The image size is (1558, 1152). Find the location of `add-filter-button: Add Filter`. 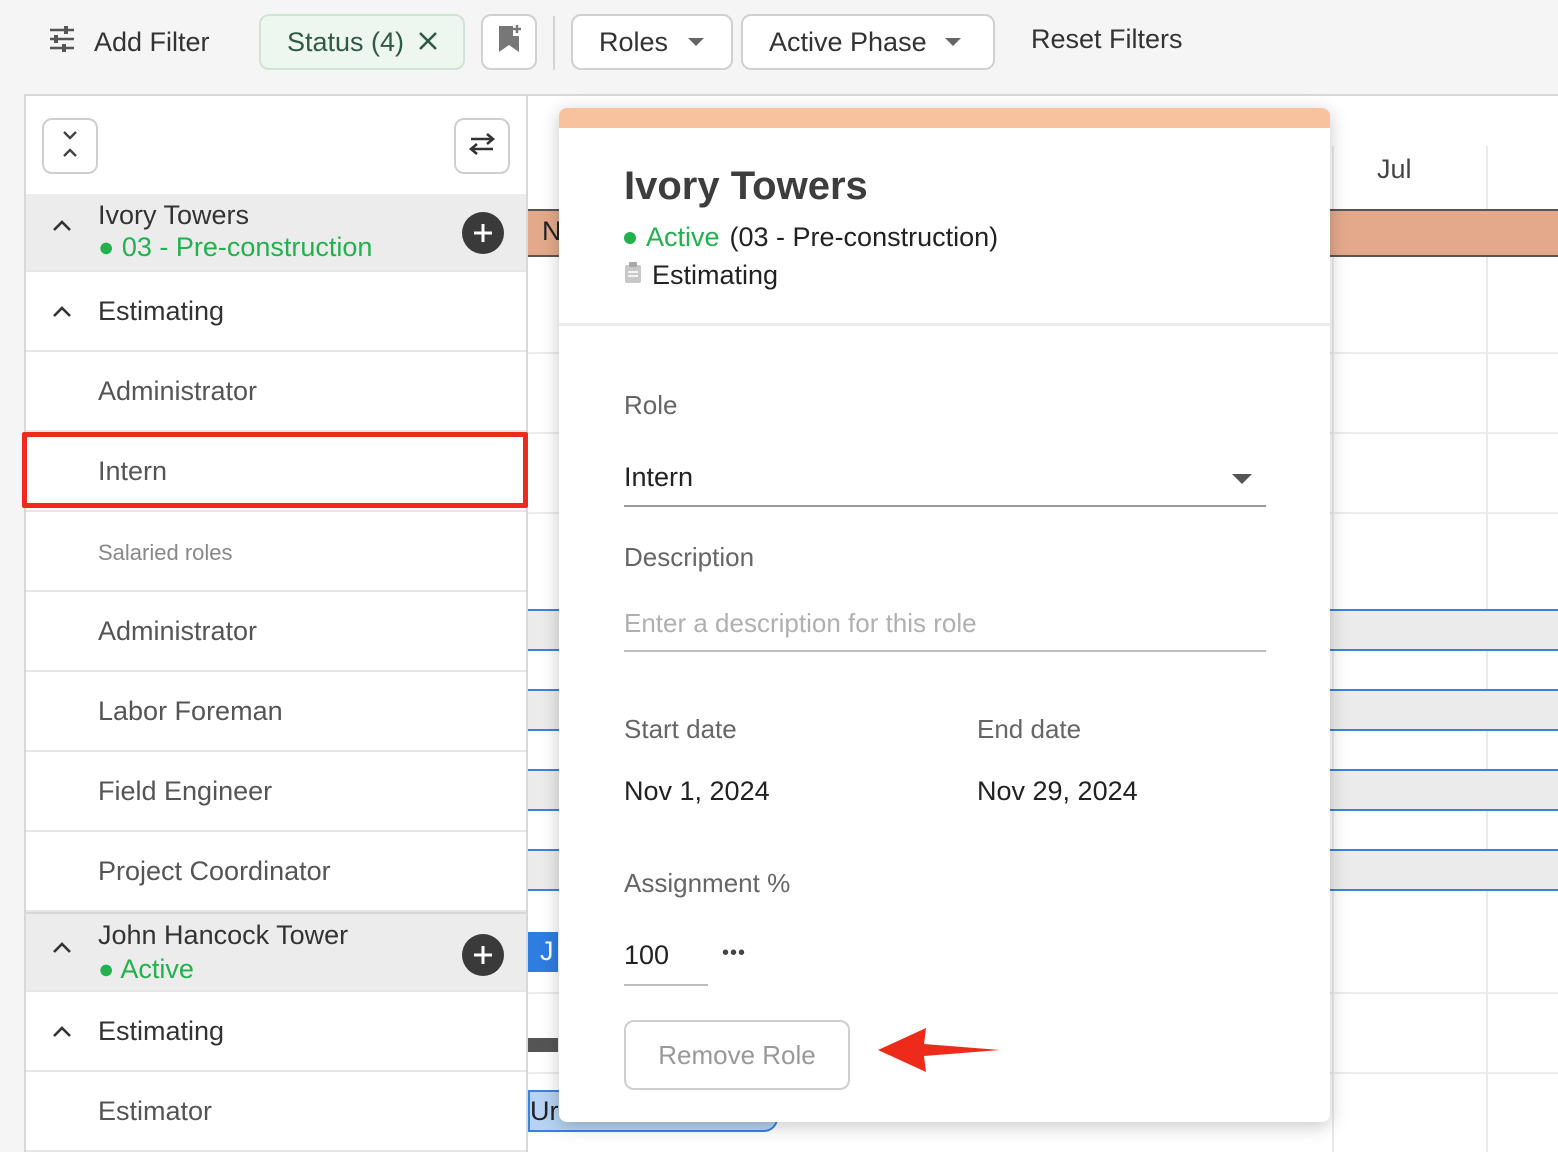

add-filter-button: Add Filter is located at coordinates (129, 42).